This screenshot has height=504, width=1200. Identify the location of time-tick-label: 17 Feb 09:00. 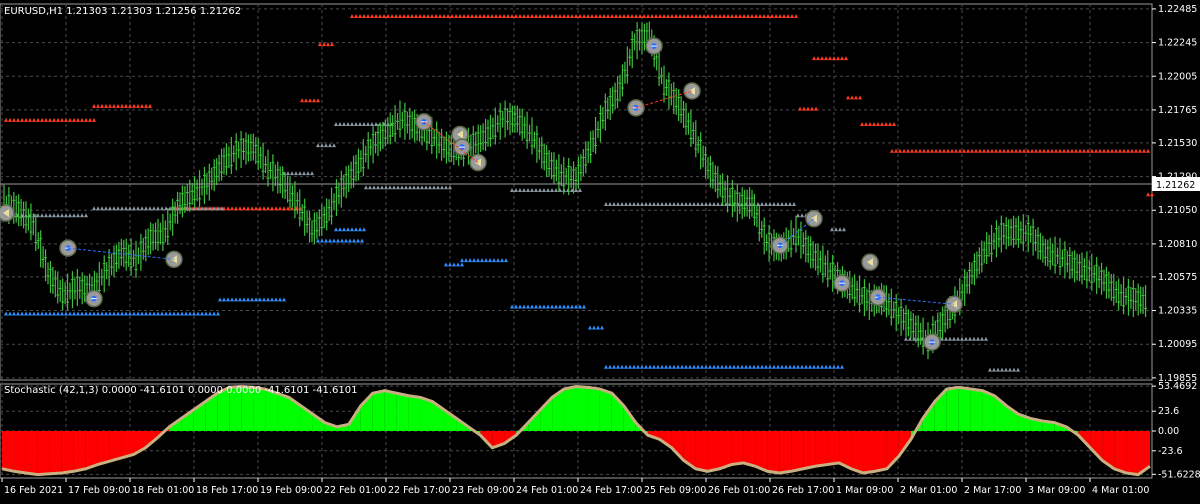
(99, 490).